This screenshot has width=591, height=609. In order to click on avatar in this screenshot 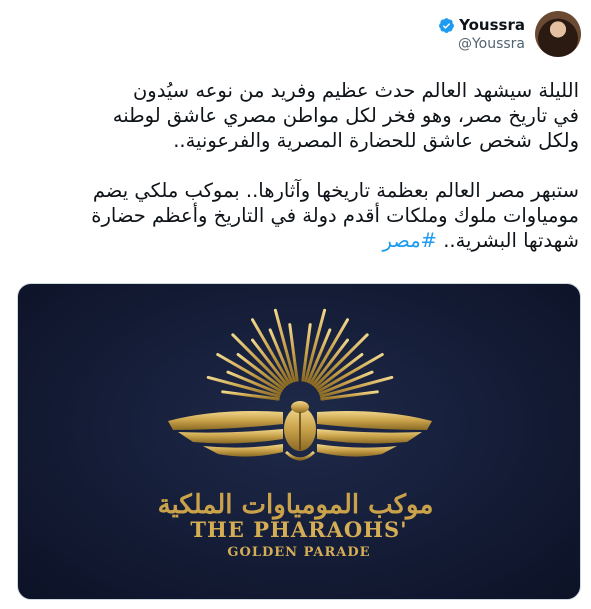, I will do `click(558, 34)`.